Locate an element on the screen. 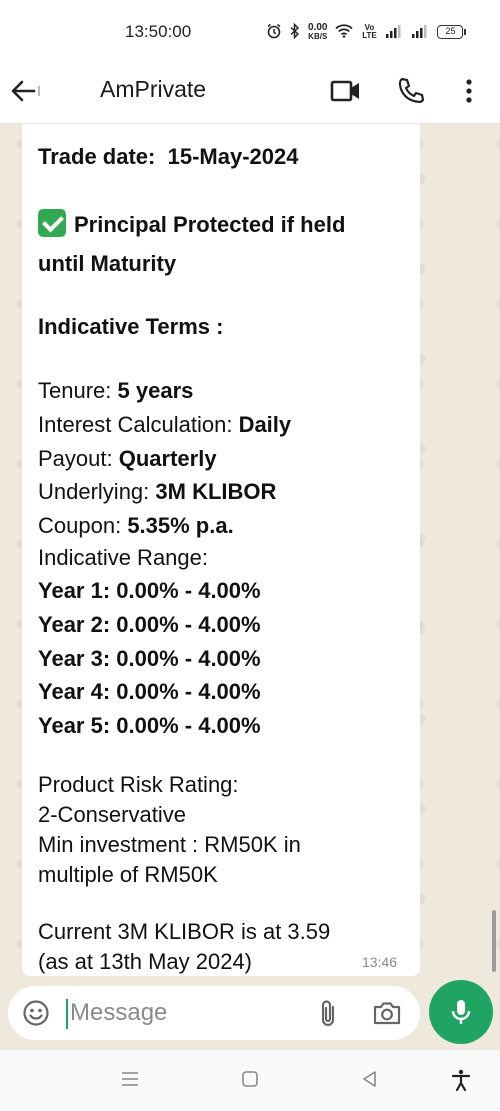 The width and height of the screenshot is (500, 1111). status-icons: 0.00 KB/S Vo LTE 25 is located at coordinates (366, 32).